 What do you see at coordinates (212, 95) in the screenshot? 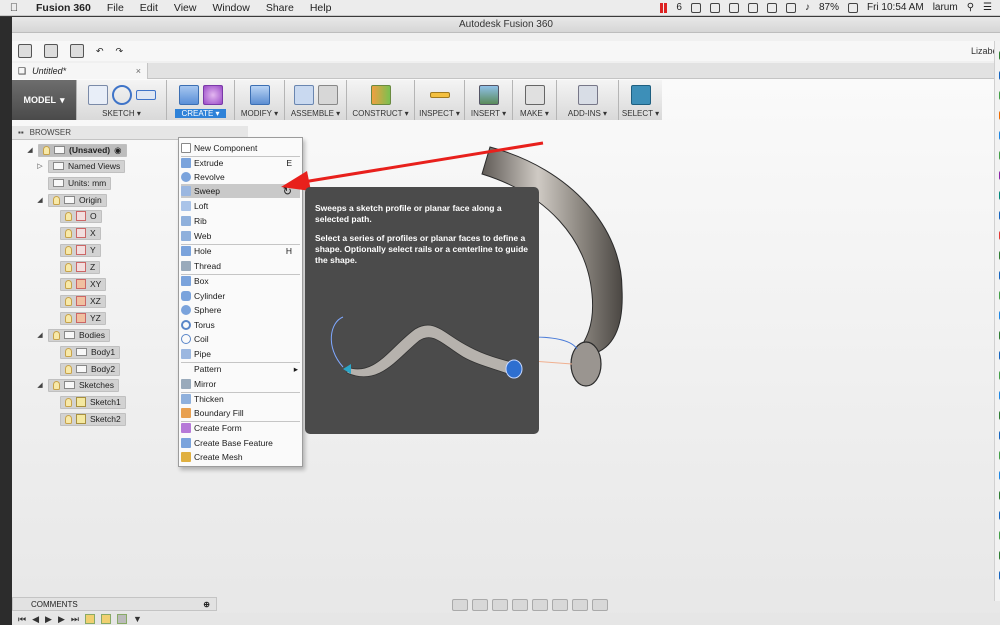
I see `form-icon` at bounding box center [212, 95].